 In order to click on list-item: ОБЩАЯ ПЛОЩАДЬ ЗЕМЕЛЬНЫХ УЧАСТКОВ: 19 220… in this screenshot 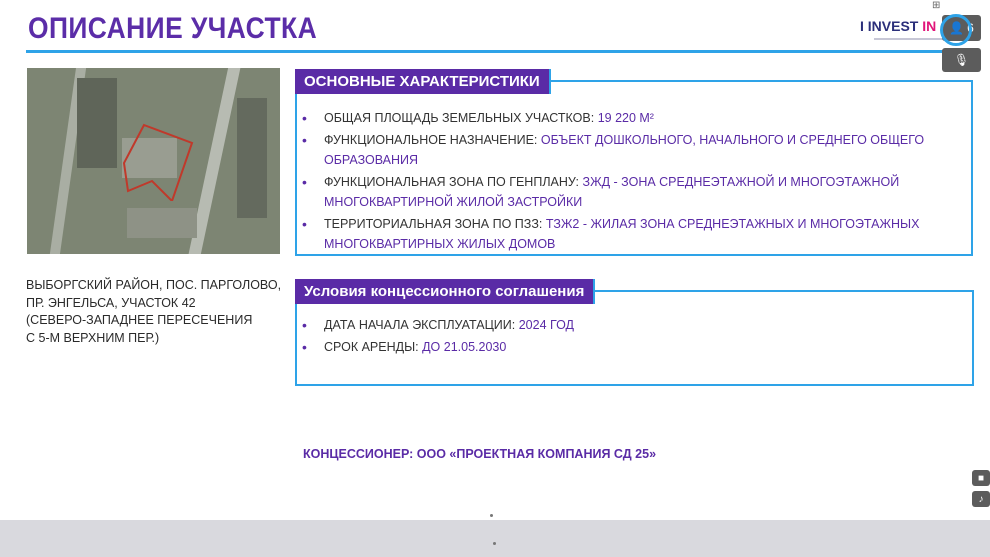, I will do `click(634, 118)`.